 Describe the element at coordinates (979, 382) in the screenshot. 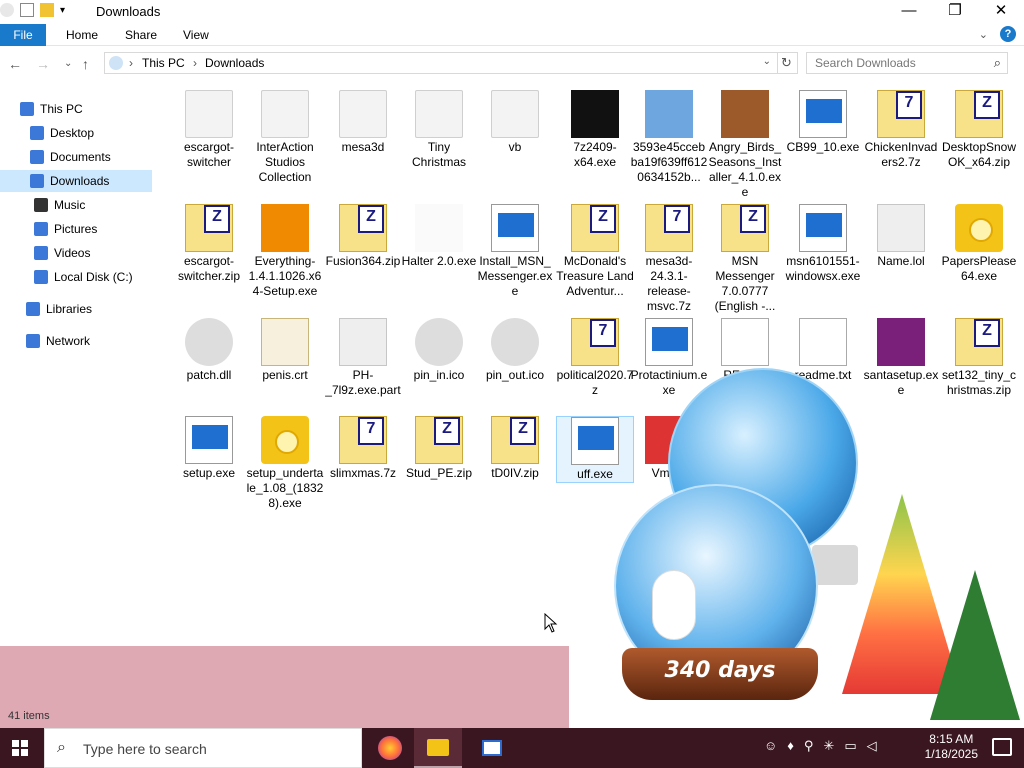

I see `file-name: set132_tiny_christmas.zip` at that location.